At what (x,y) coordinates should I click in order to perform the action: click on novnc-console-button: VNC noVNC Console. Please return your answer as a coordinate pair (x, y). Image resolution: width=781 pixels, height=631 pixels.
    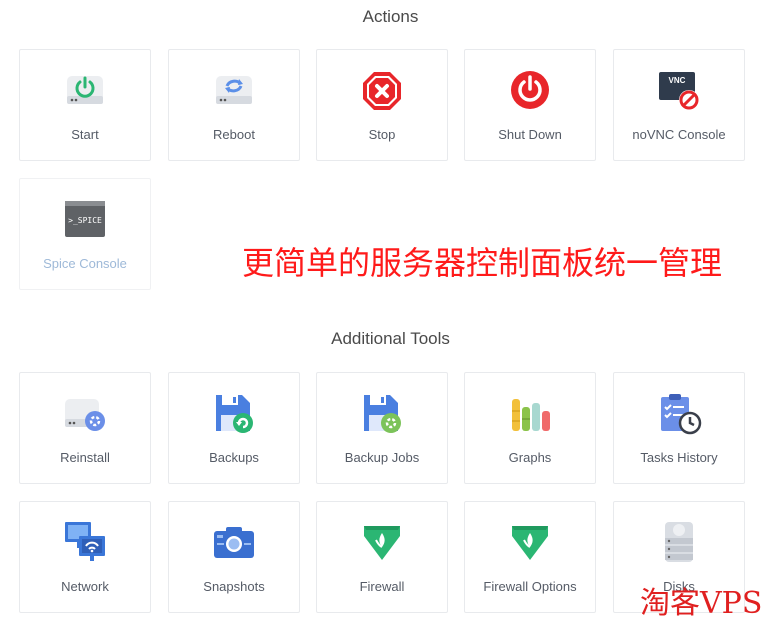
    Looking at the image, I should click on (679, 105).